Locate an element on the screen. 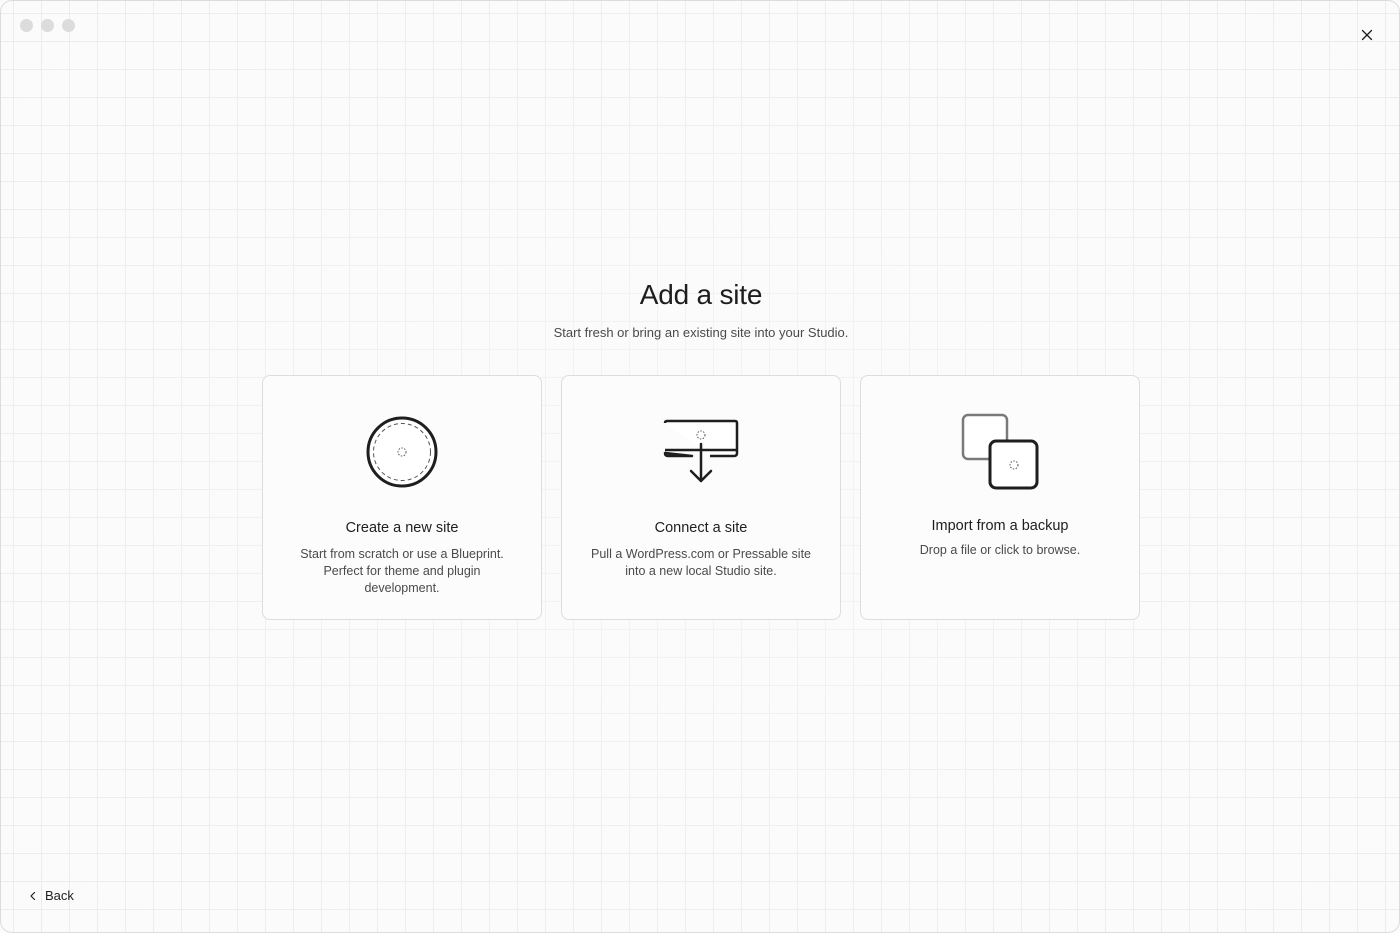 The height and width of the screenshot is (933, 1400). window-close-light is located at coordinates (26, 25).